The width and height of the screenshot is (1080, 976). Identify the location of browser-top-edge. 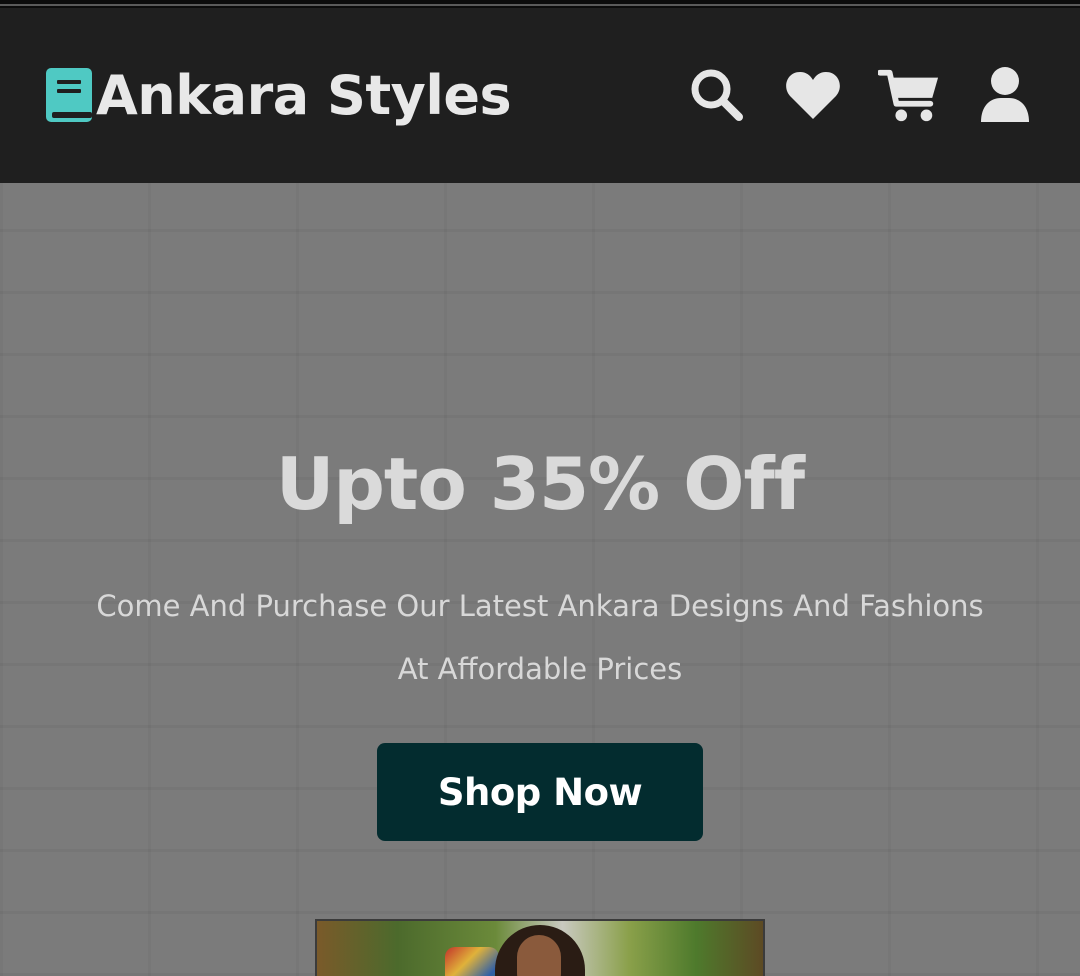
(540, 4).